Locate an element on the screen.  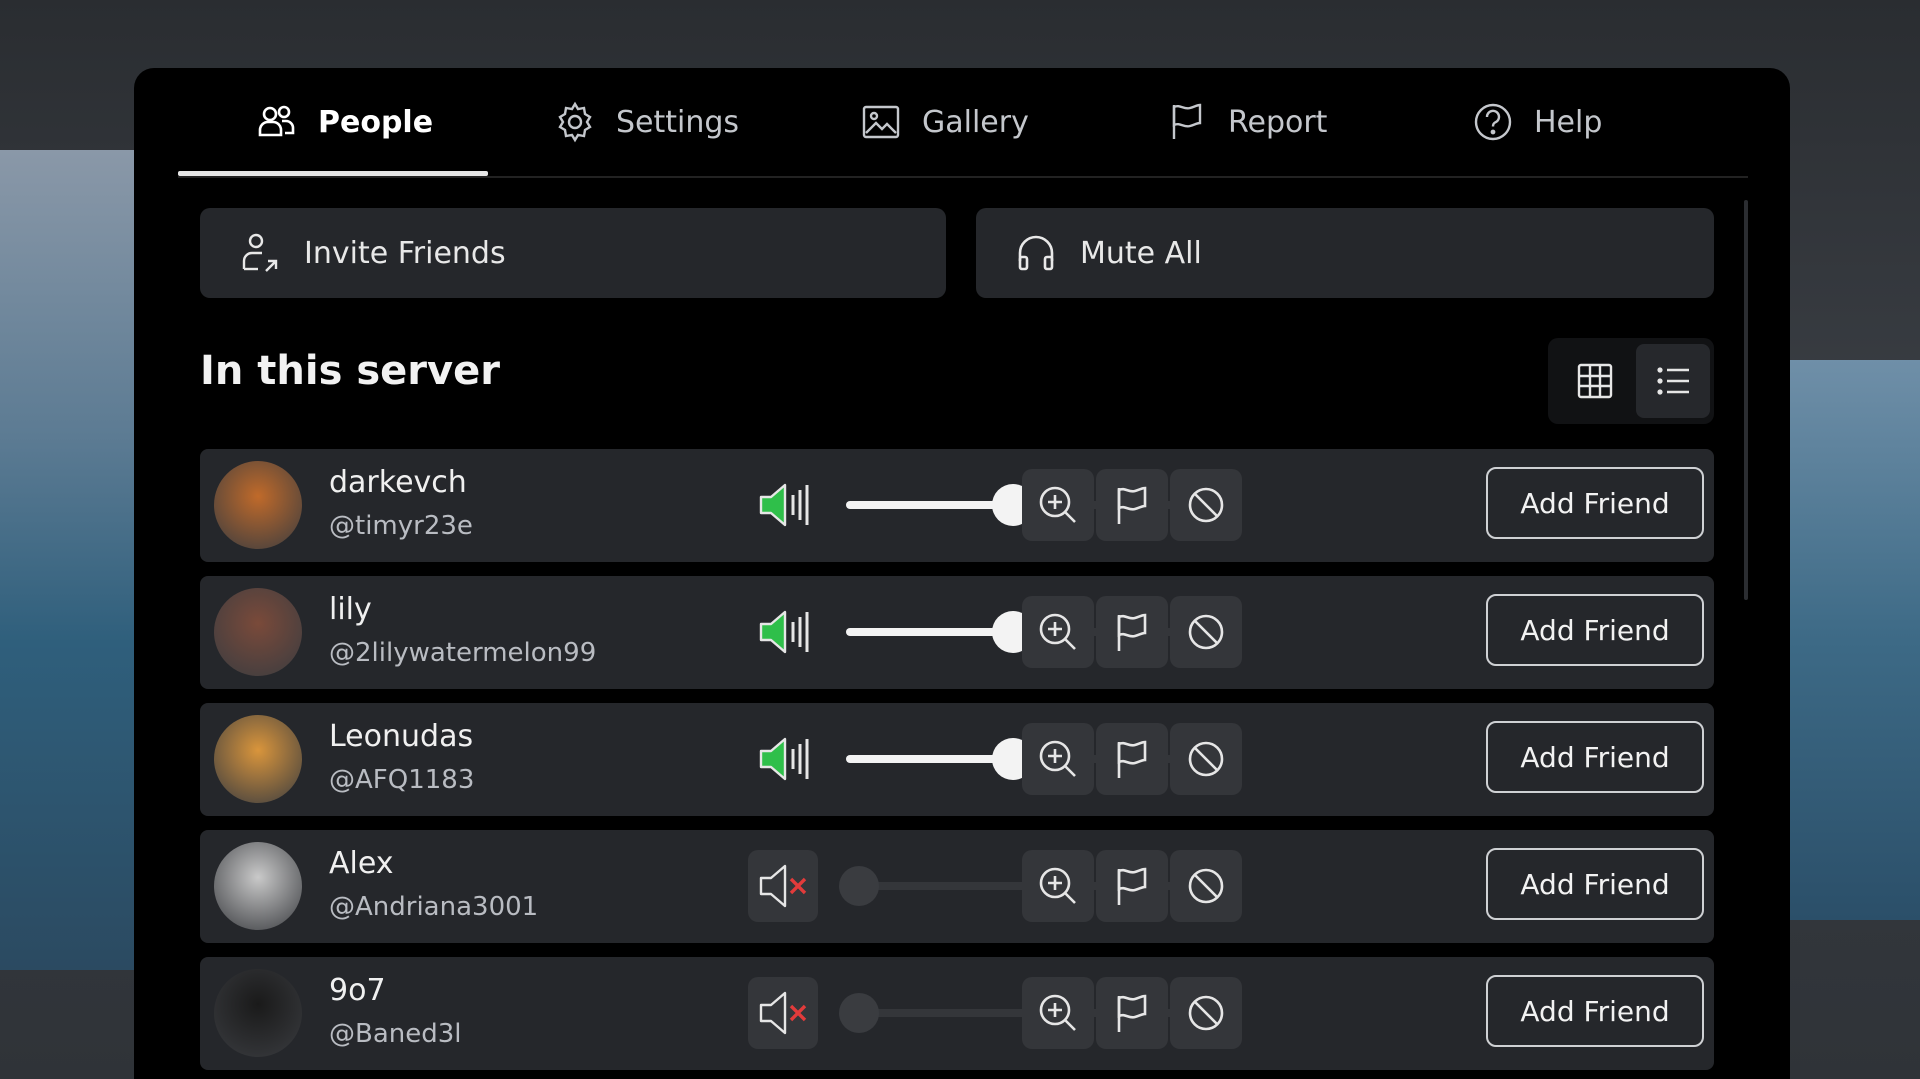
tab-bar: People Settings Gallery Report Help is located at coordinates (963, 123).